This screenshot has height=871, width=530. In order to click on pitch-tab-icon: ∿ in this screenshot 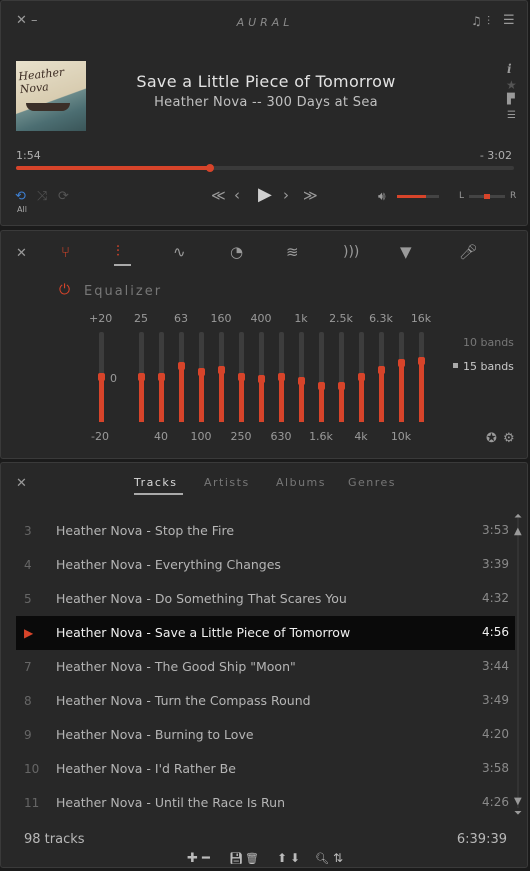, I will do `click(179, 252)`.